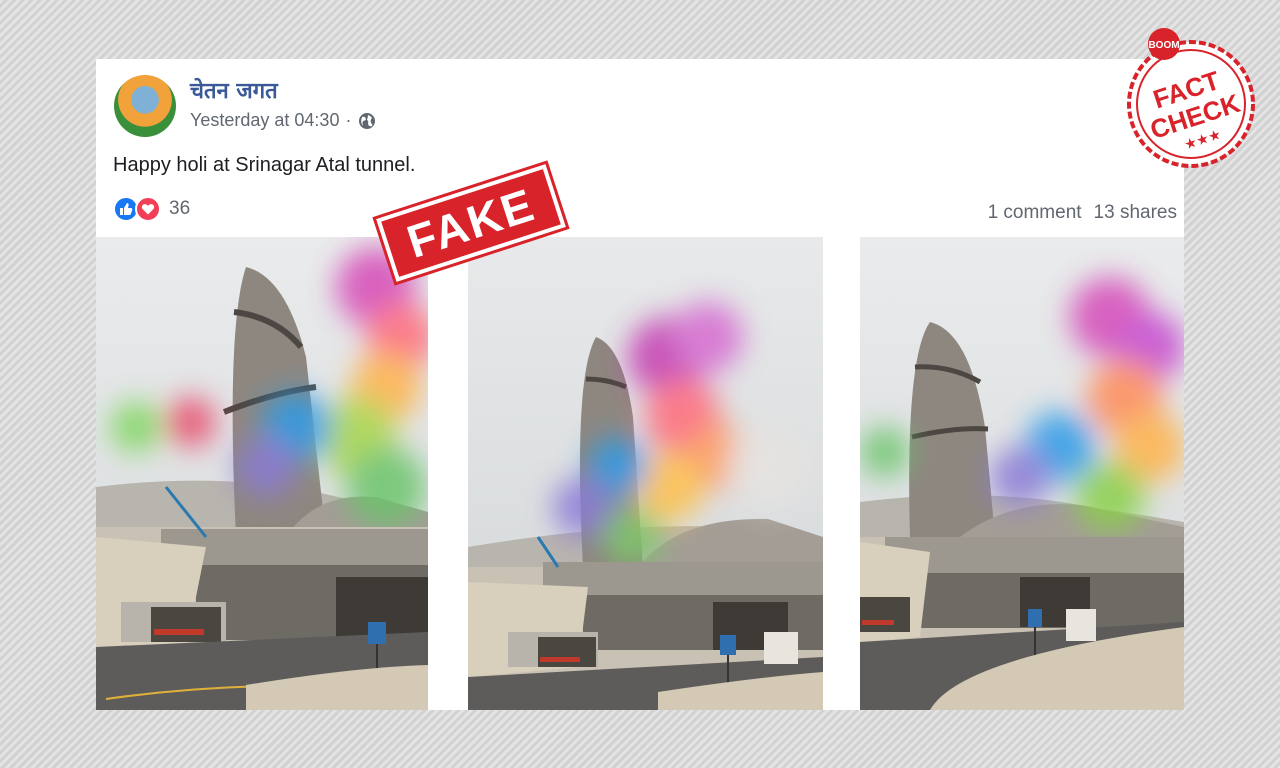 This screenshot has width=1280, height=768. Describe the element at coordinates (180, 208) in the screenshot. I see `reaction-count: 36` at that location.